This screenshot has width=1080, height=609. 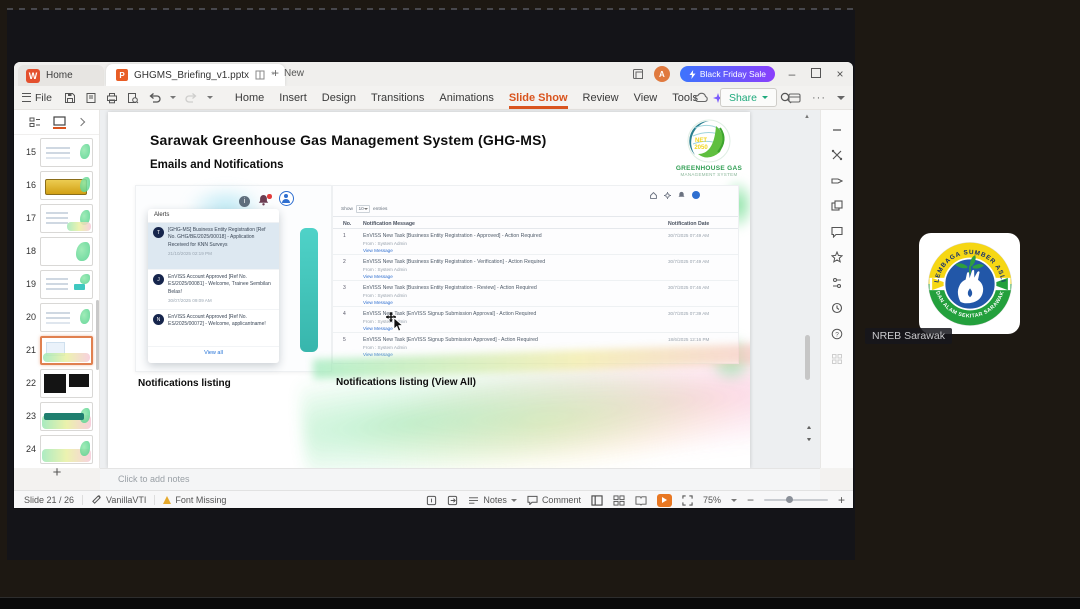 What do you see at coordinates (795, 499) in the screenshot?
I see `zoom-slider` at bounding box center [795, 499].